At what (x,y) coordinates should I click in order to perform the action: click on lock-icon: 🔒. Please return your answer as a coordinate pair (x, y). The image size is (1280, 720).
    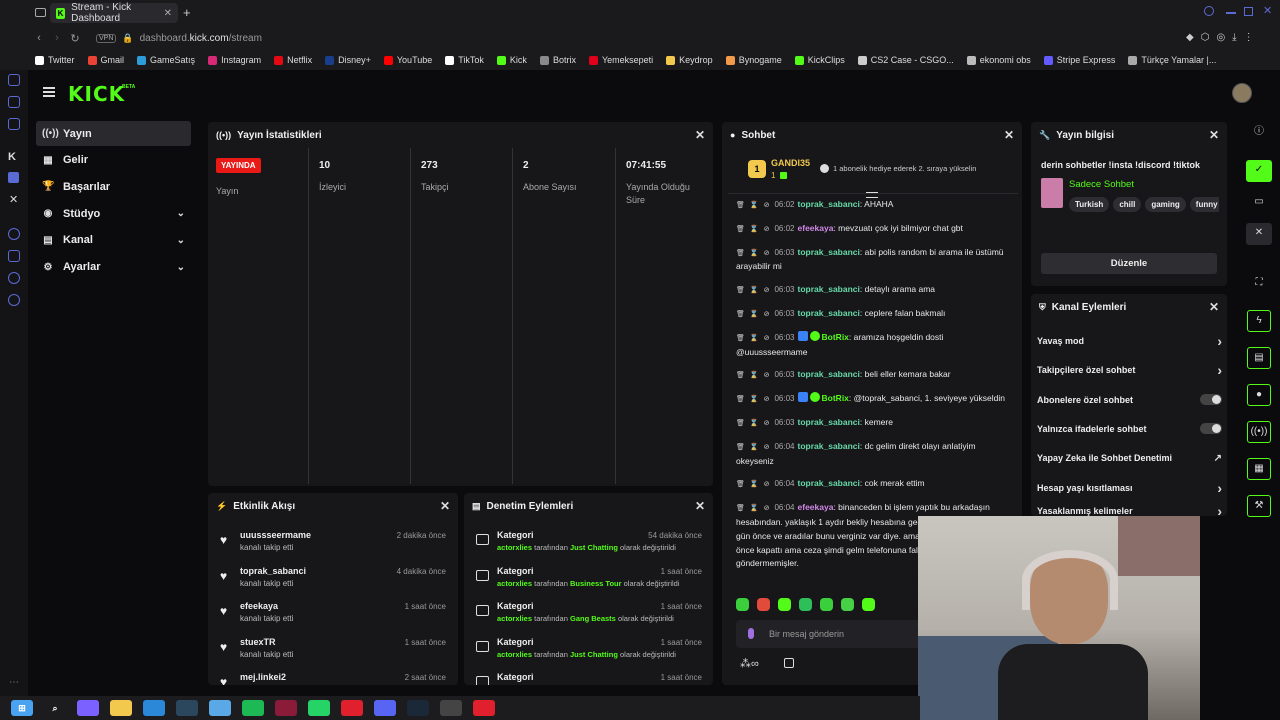
    Looking at the image, I should click on (127, 38).